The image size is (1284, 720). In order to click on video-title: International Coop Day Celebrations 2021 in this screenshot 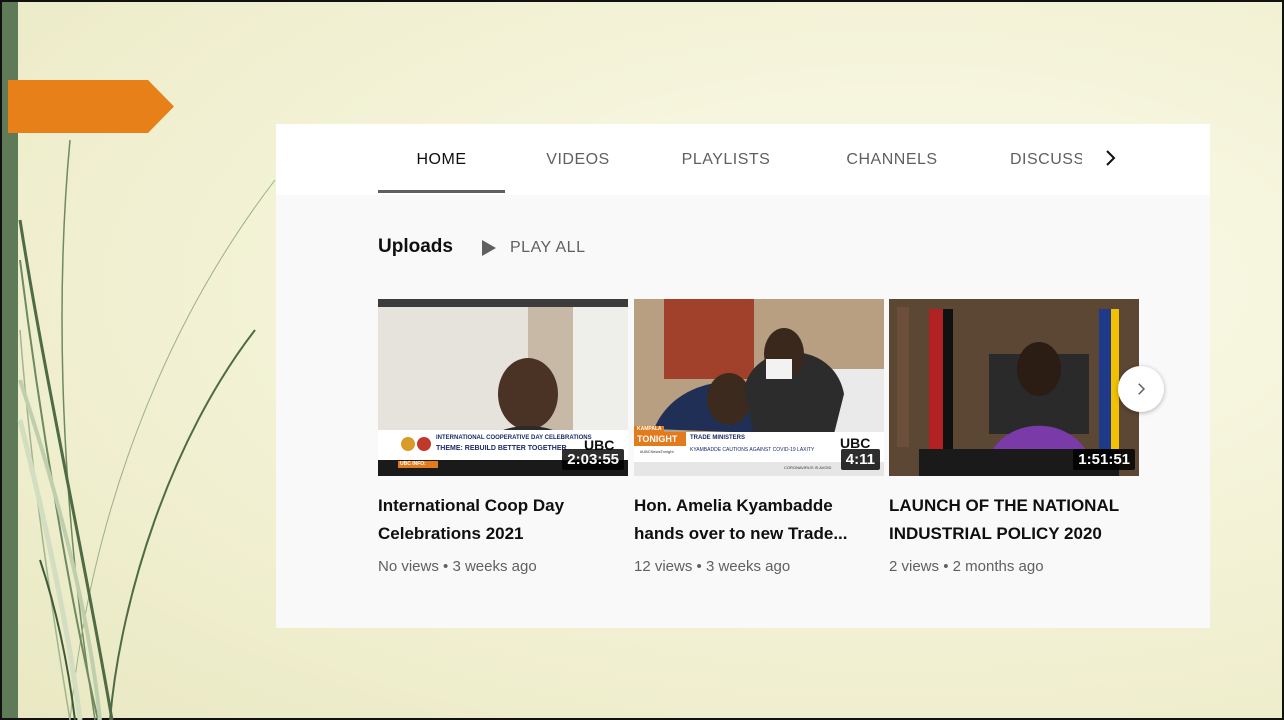, I will do `click(498, 520)`.